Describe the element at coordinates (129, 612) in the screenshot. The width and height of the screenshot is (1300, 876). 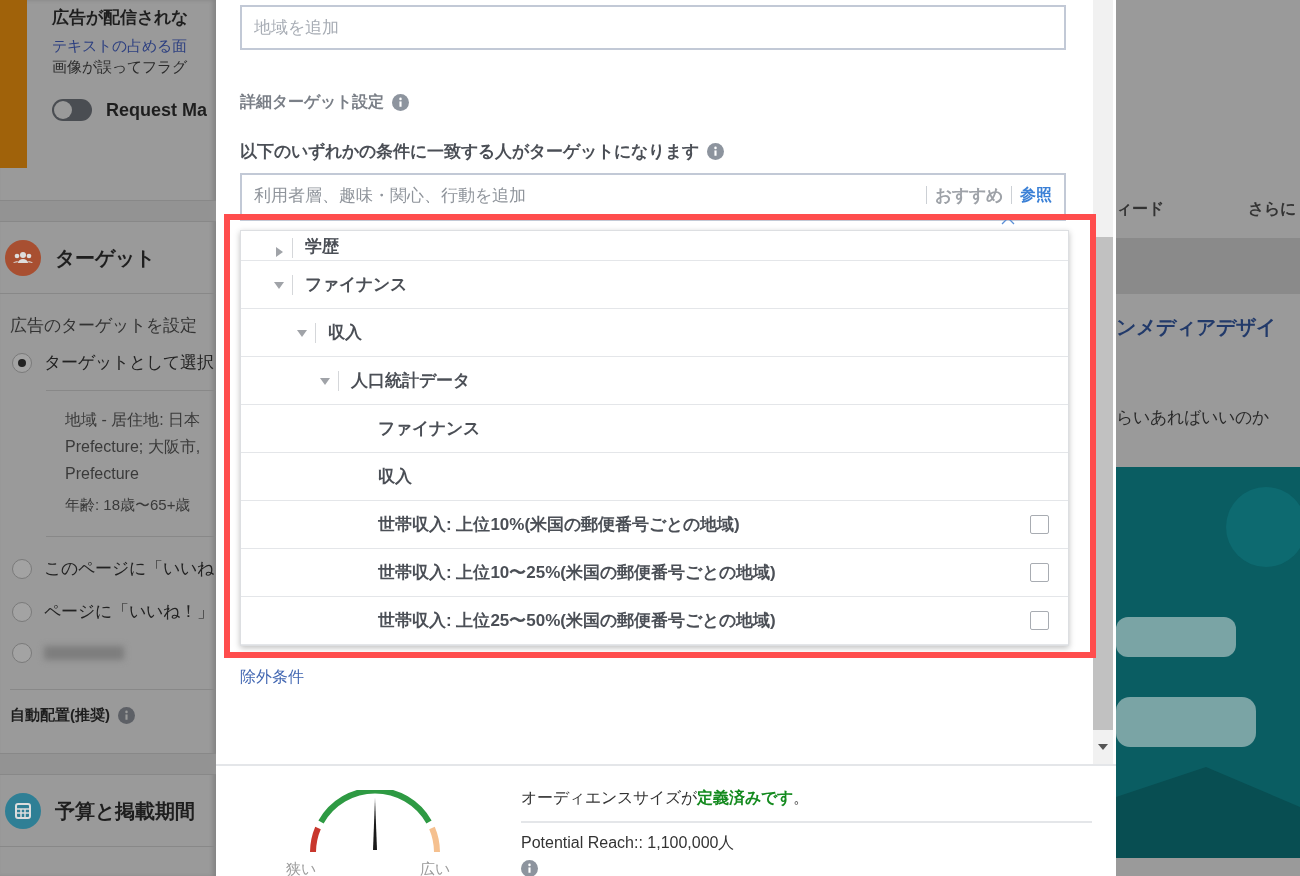
I see `radio-label: ページに「いいね！」` at that location.